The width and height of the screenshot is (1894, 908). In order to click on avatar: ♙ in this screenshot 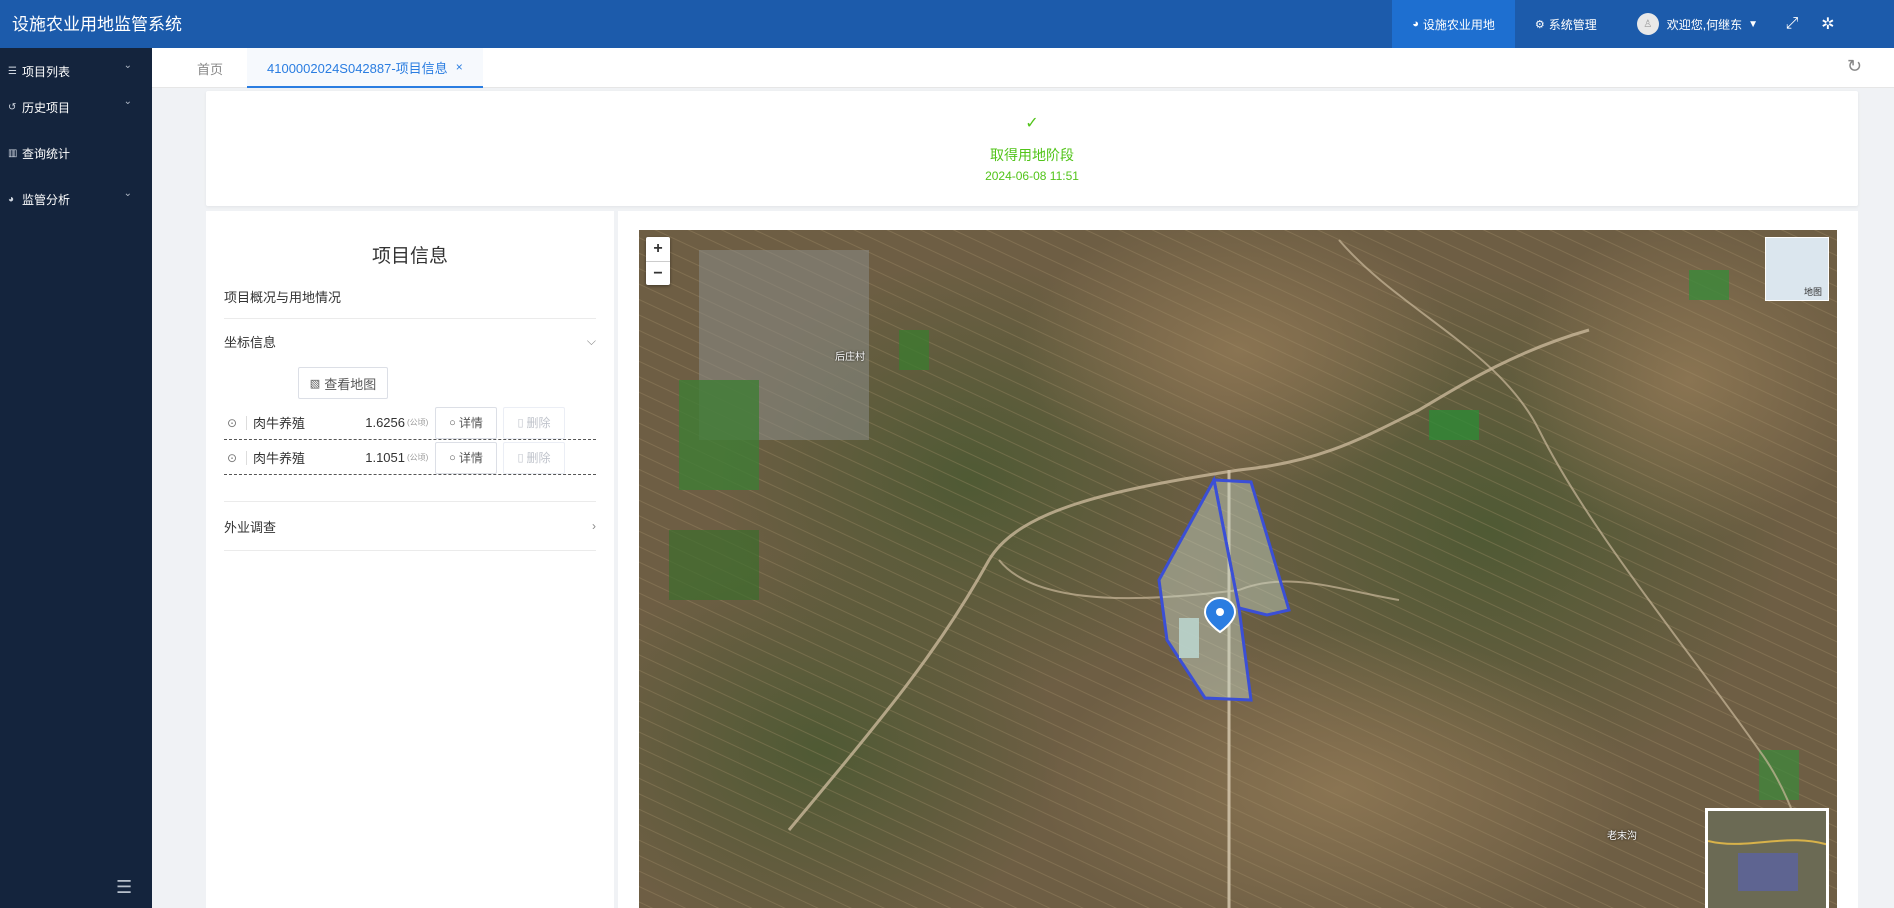, I will do `click(1647, 24)`.